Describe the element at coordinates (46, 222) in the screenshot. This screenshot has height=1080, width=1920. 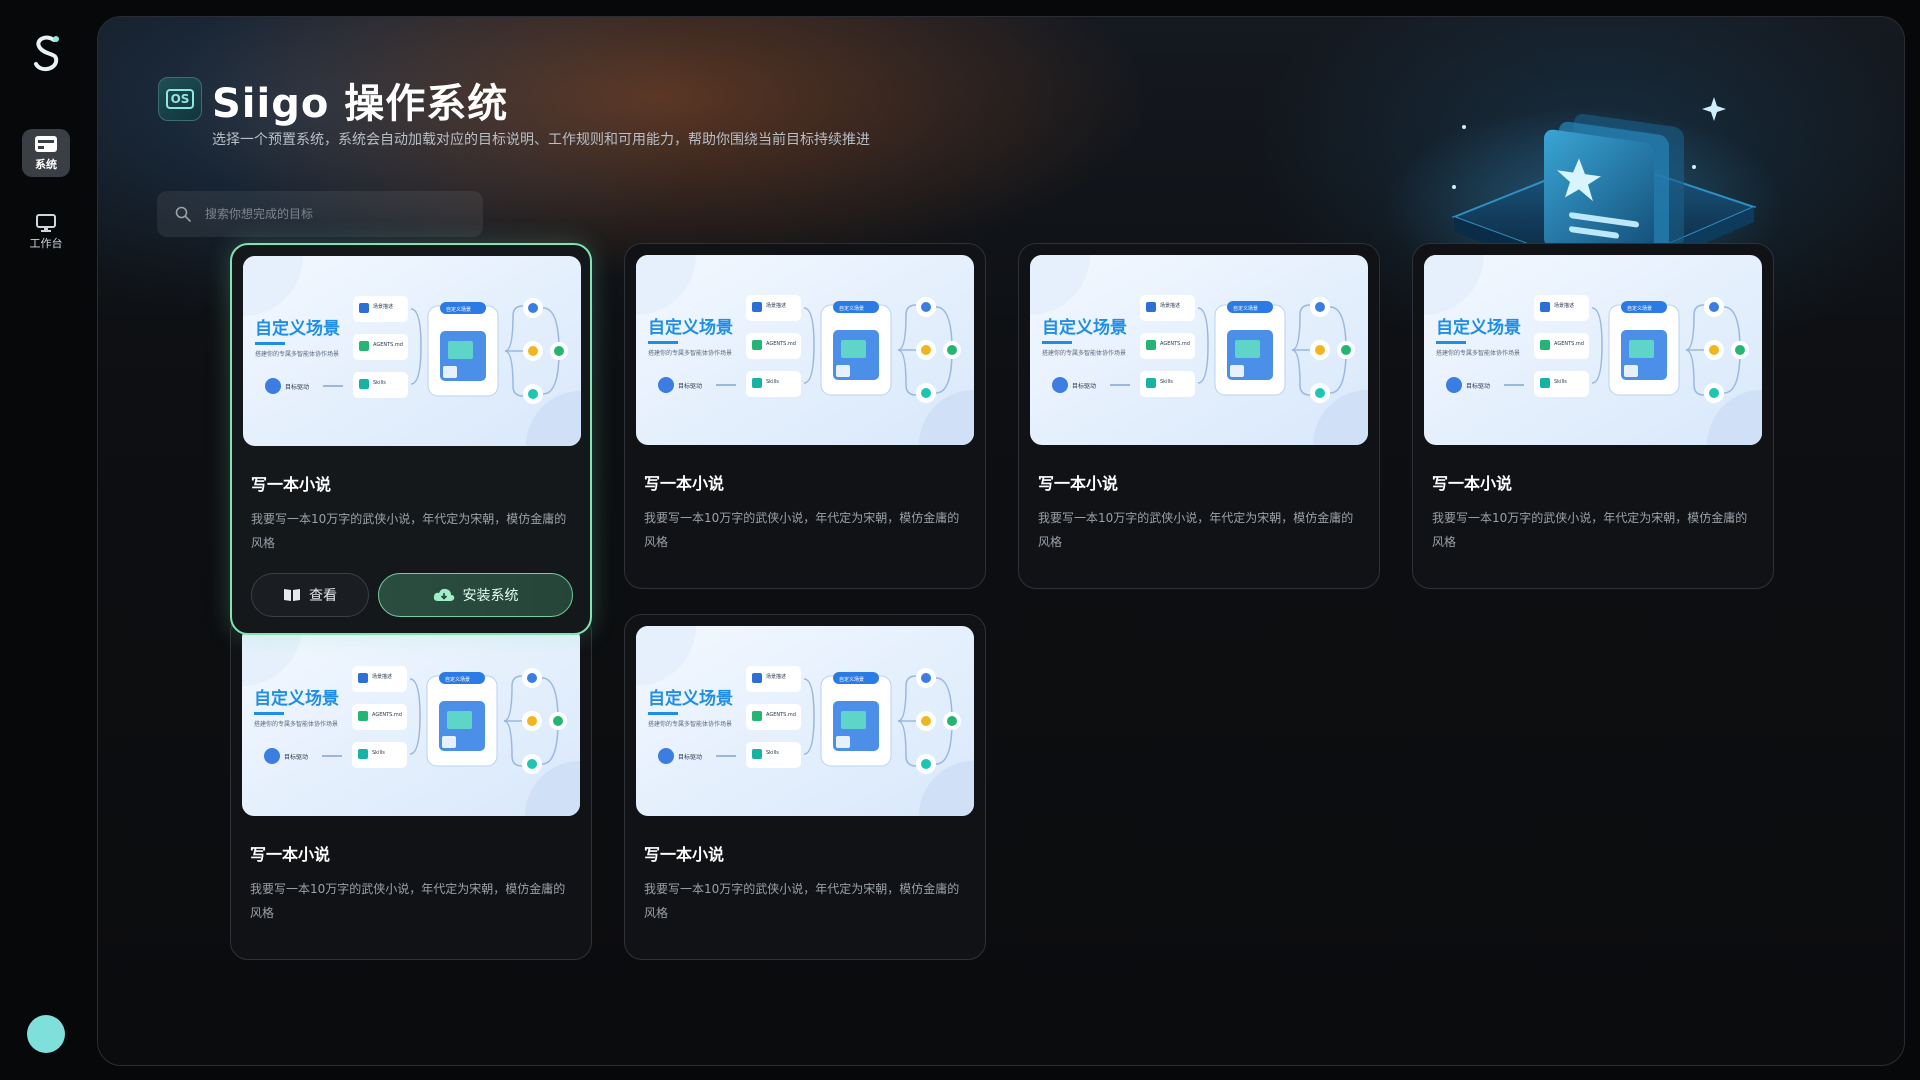
I see `monitor-icon` at that location.